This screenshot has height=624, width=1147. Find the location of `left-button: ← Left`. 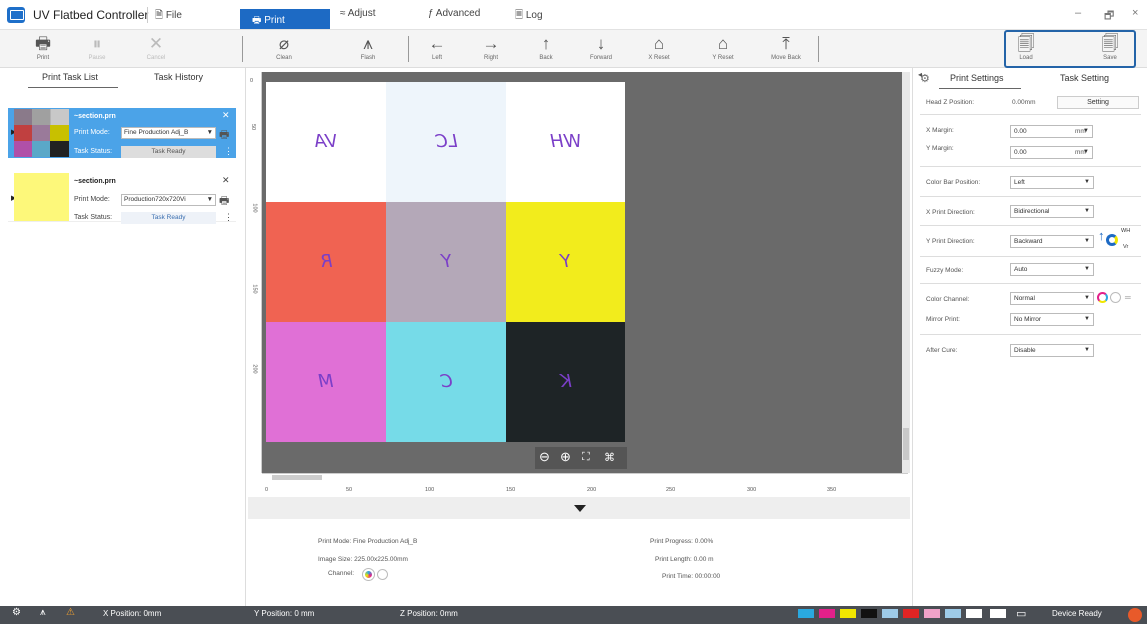

left-button: ← Left is located at coordinates (437, 47).